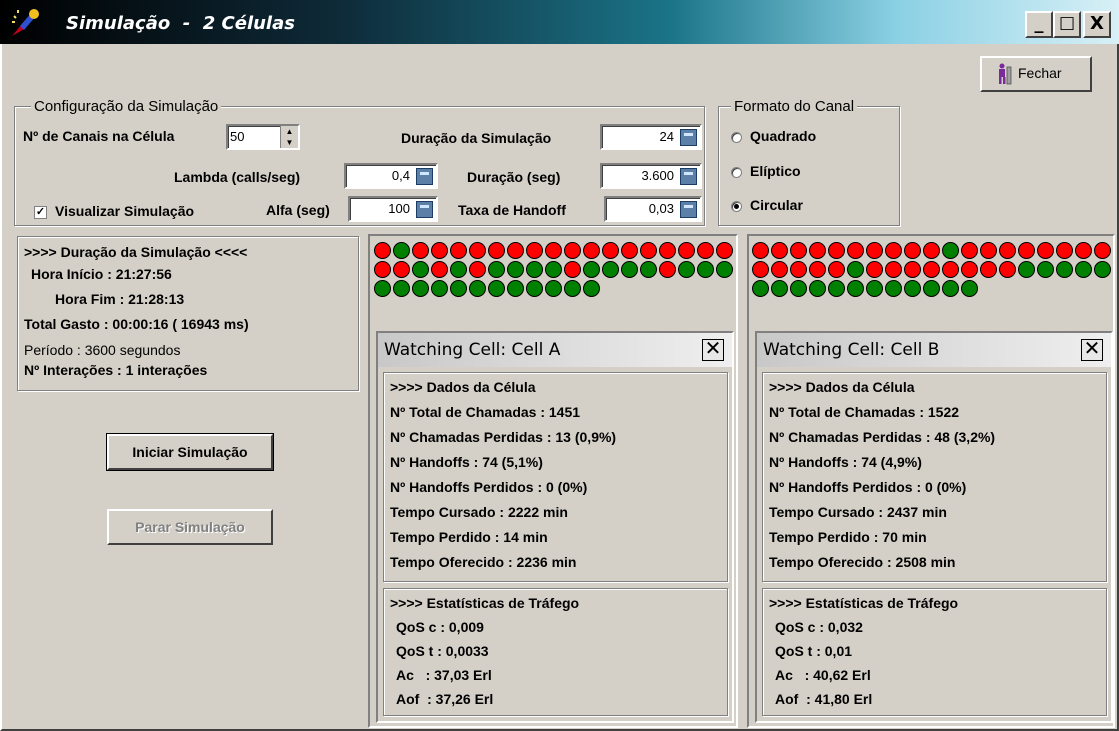 The image size is (1119, 731). Describe the element at coordinates (651, 137) in the screenshot. I see `duration-sim-field: 24` at that location.